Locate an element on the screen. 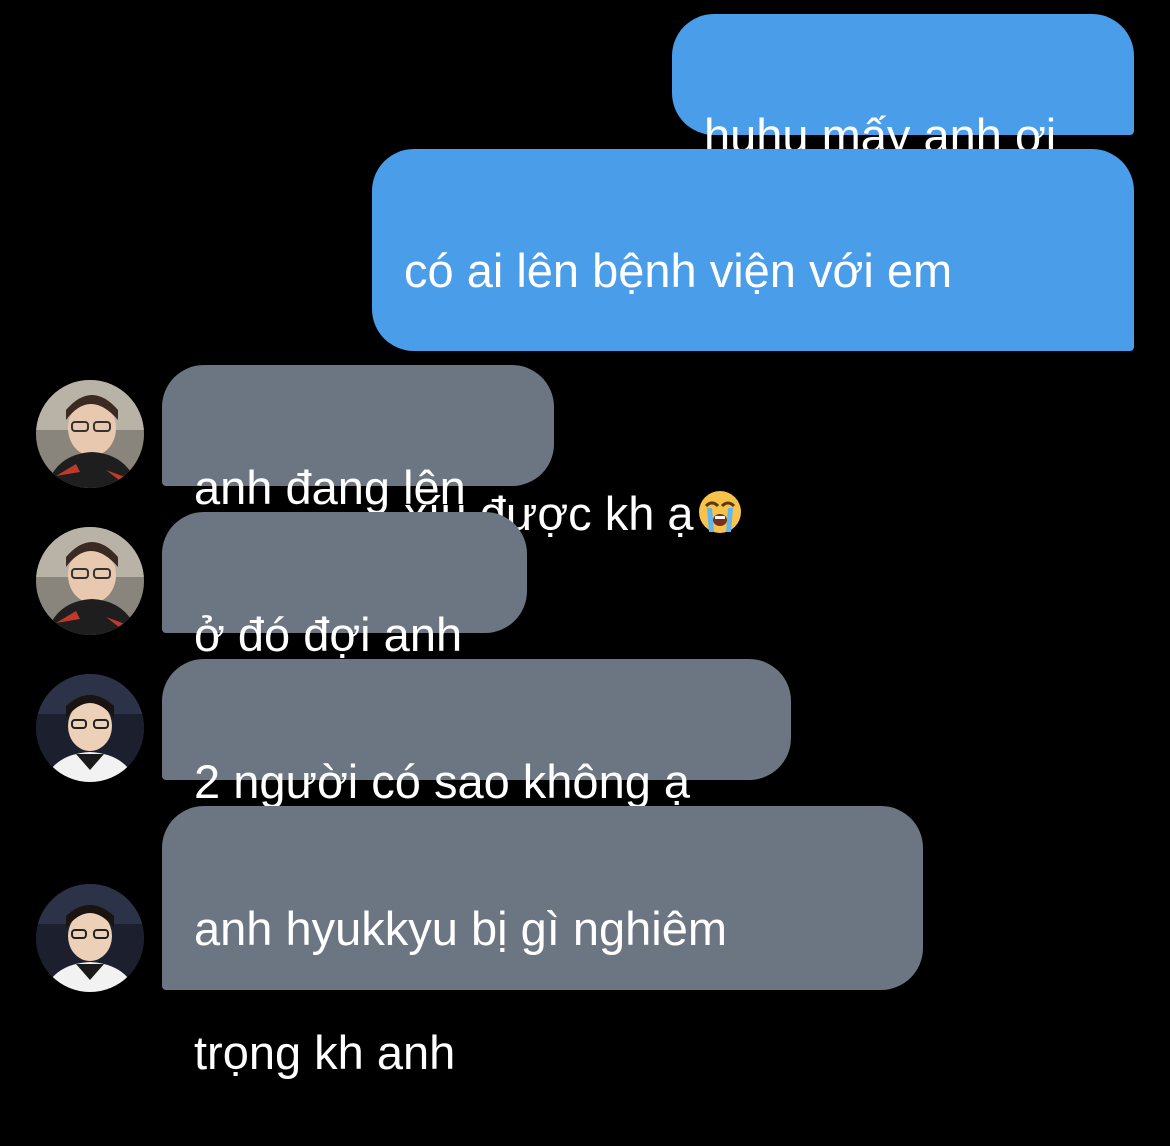 This screenshot has height=1146, width=1170. message-text-line: anh hyukkyu bị gì nghiêm is located at coordinates (460, 928).